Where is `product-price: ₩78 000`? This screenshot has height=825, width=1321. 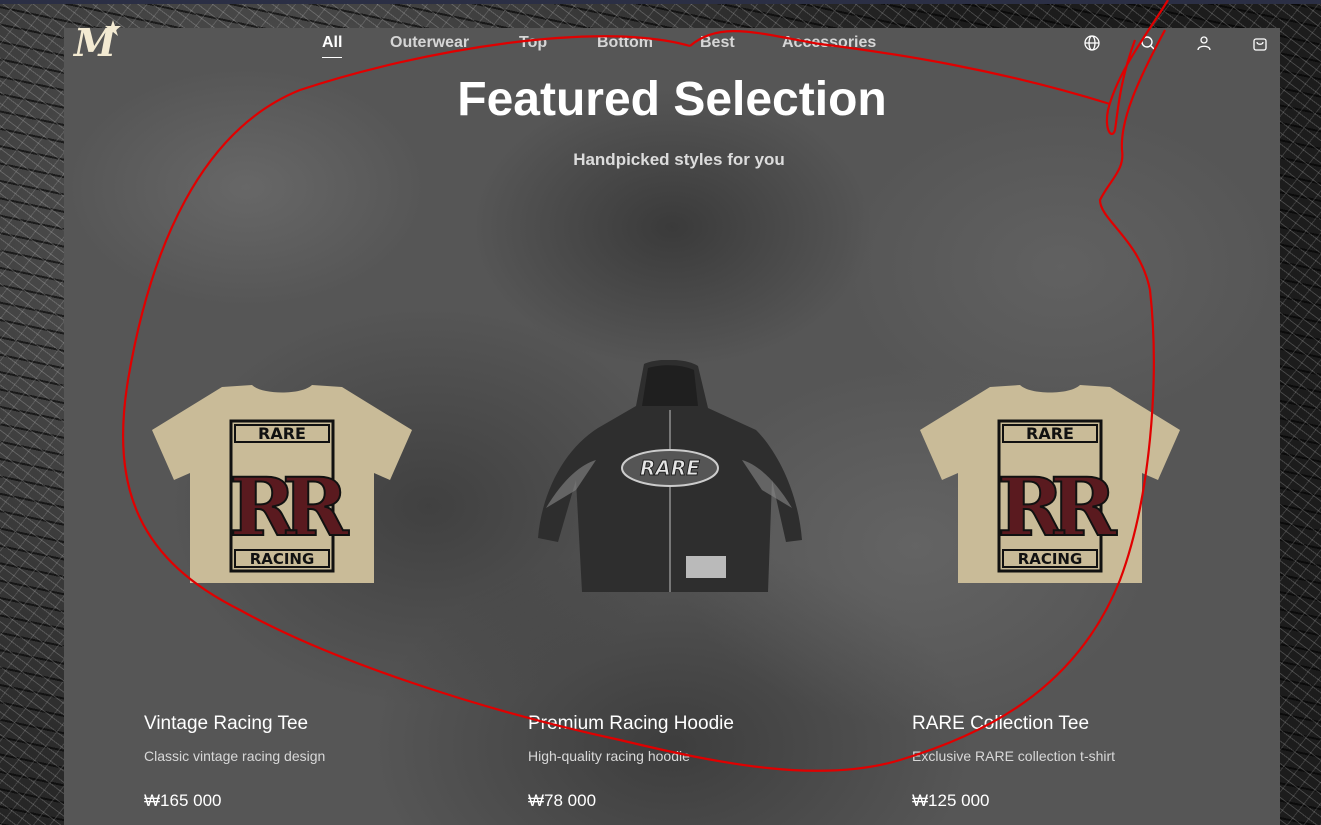
product-price: ₩78 000 is located at coordinates (562, 800).